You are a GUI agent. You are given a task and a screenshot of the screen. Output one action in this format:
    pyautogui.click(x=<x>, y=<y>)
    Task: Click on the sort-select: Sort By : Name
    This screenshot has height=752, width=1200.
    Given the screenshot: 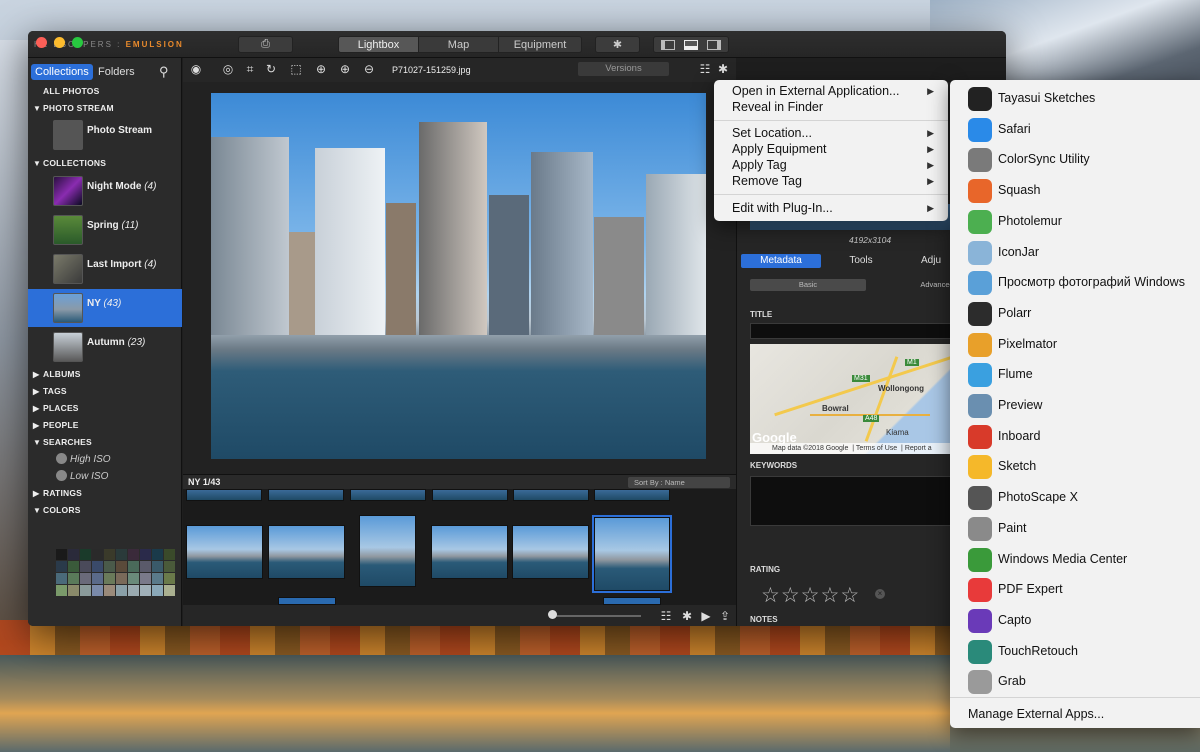 What is the action you would take?
    pyautogui.click(x=679, y=482)
    